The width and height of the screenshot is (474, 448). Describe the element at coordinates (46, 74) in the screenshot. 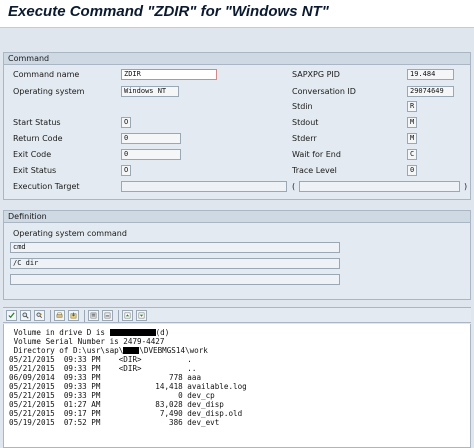

I see `command-name-label: Command name` at that location.